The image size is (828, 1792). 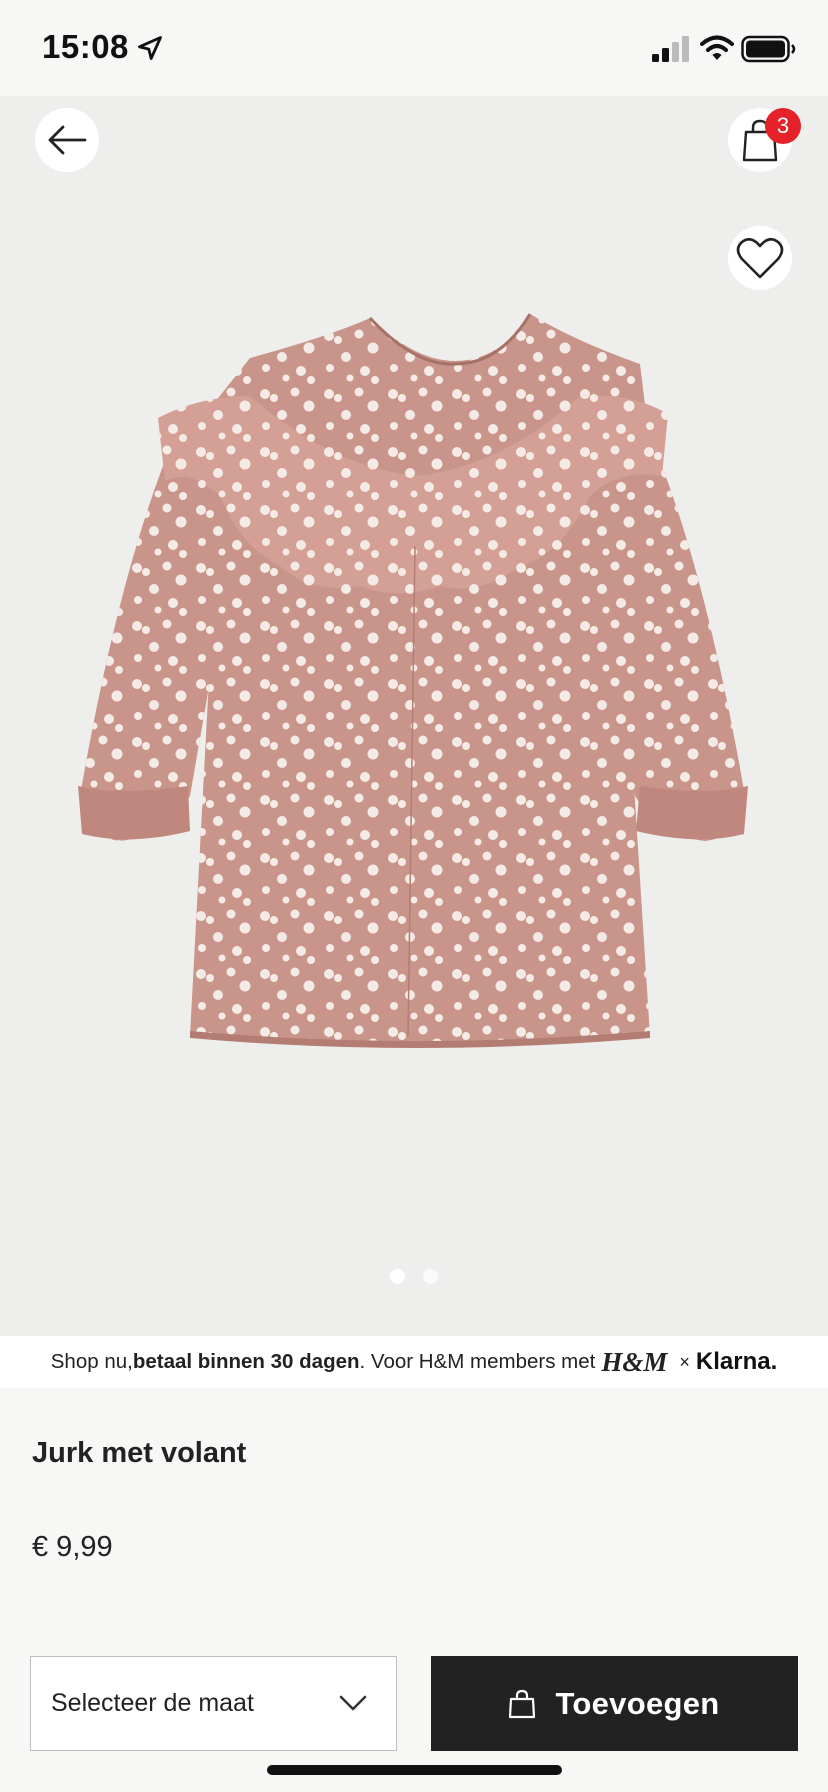 I want to click on home-indicator, so click(x=414, y=1770).